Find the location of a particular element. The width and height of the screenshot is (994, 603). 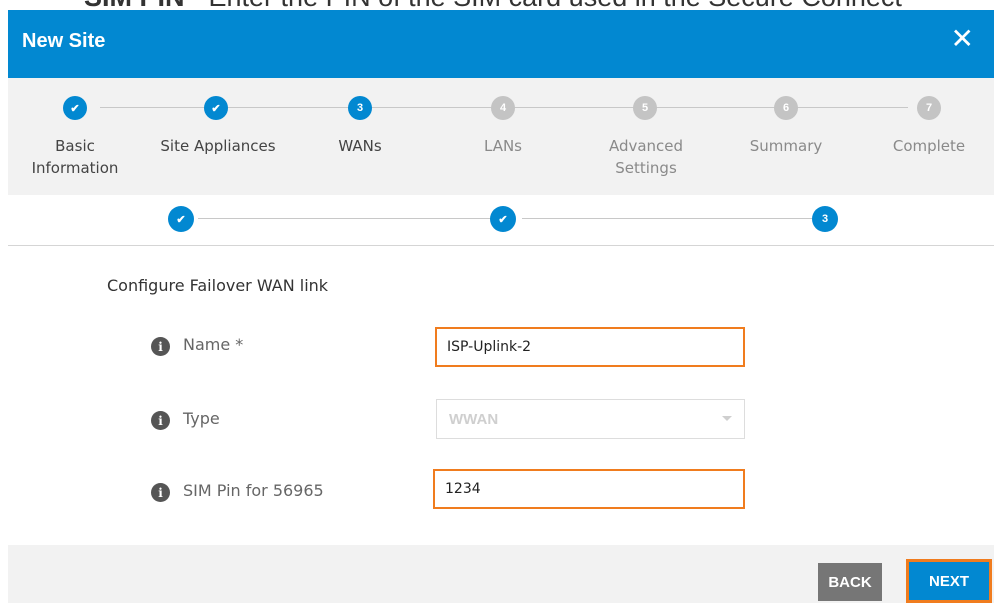

step-3-label: WANs is located at coordinates (360, 146).